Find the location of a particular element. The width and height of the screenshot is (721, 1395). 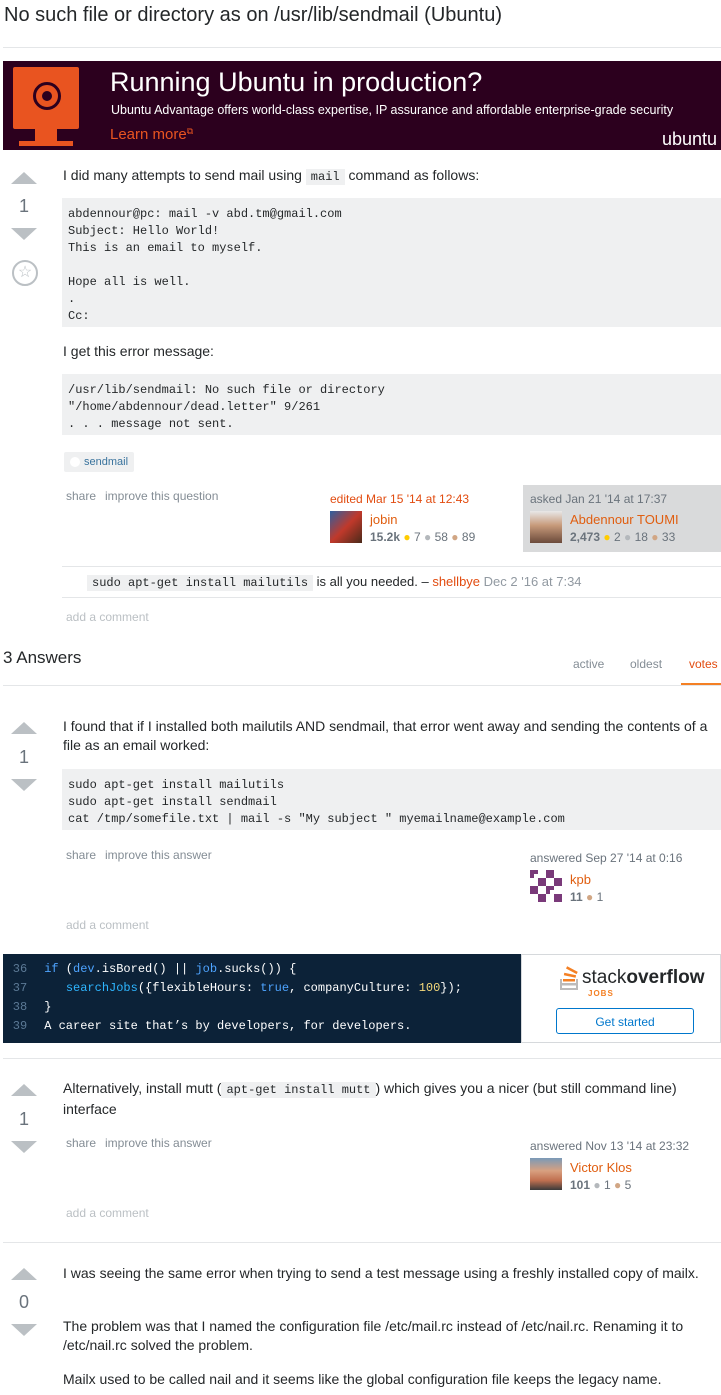

ubuntu-logo: ubuntu is located at coordinates (689, 139).